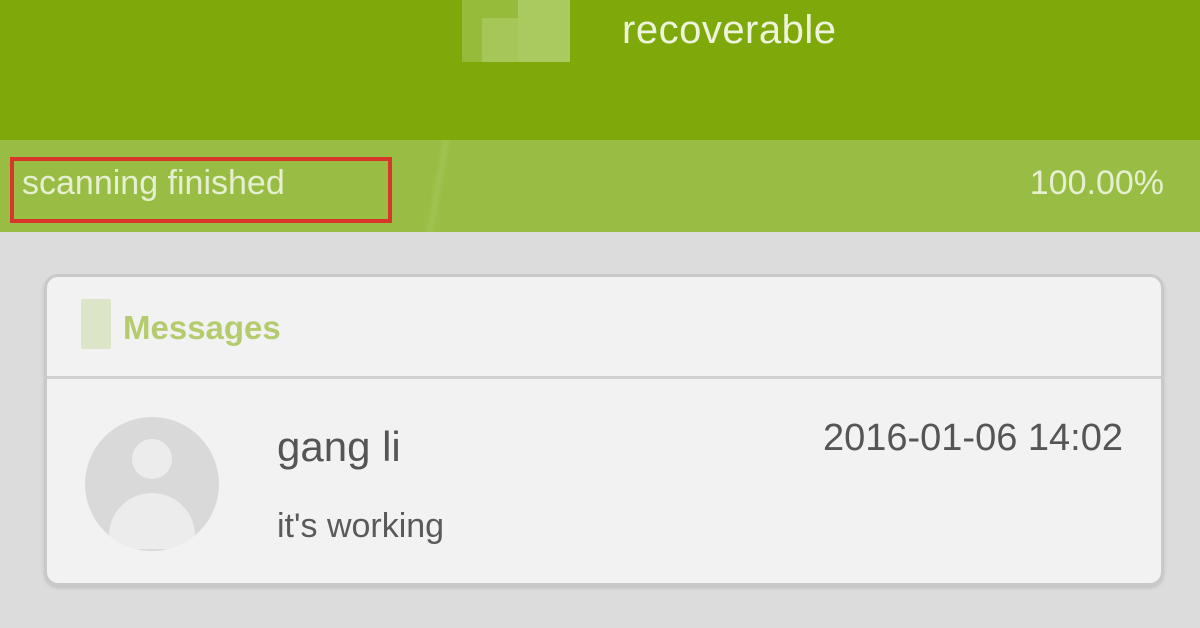 Image resolution: width=1200 pixels, height=628 pixels. I want to click on messages-card-title: Messages, so click(202, 327).